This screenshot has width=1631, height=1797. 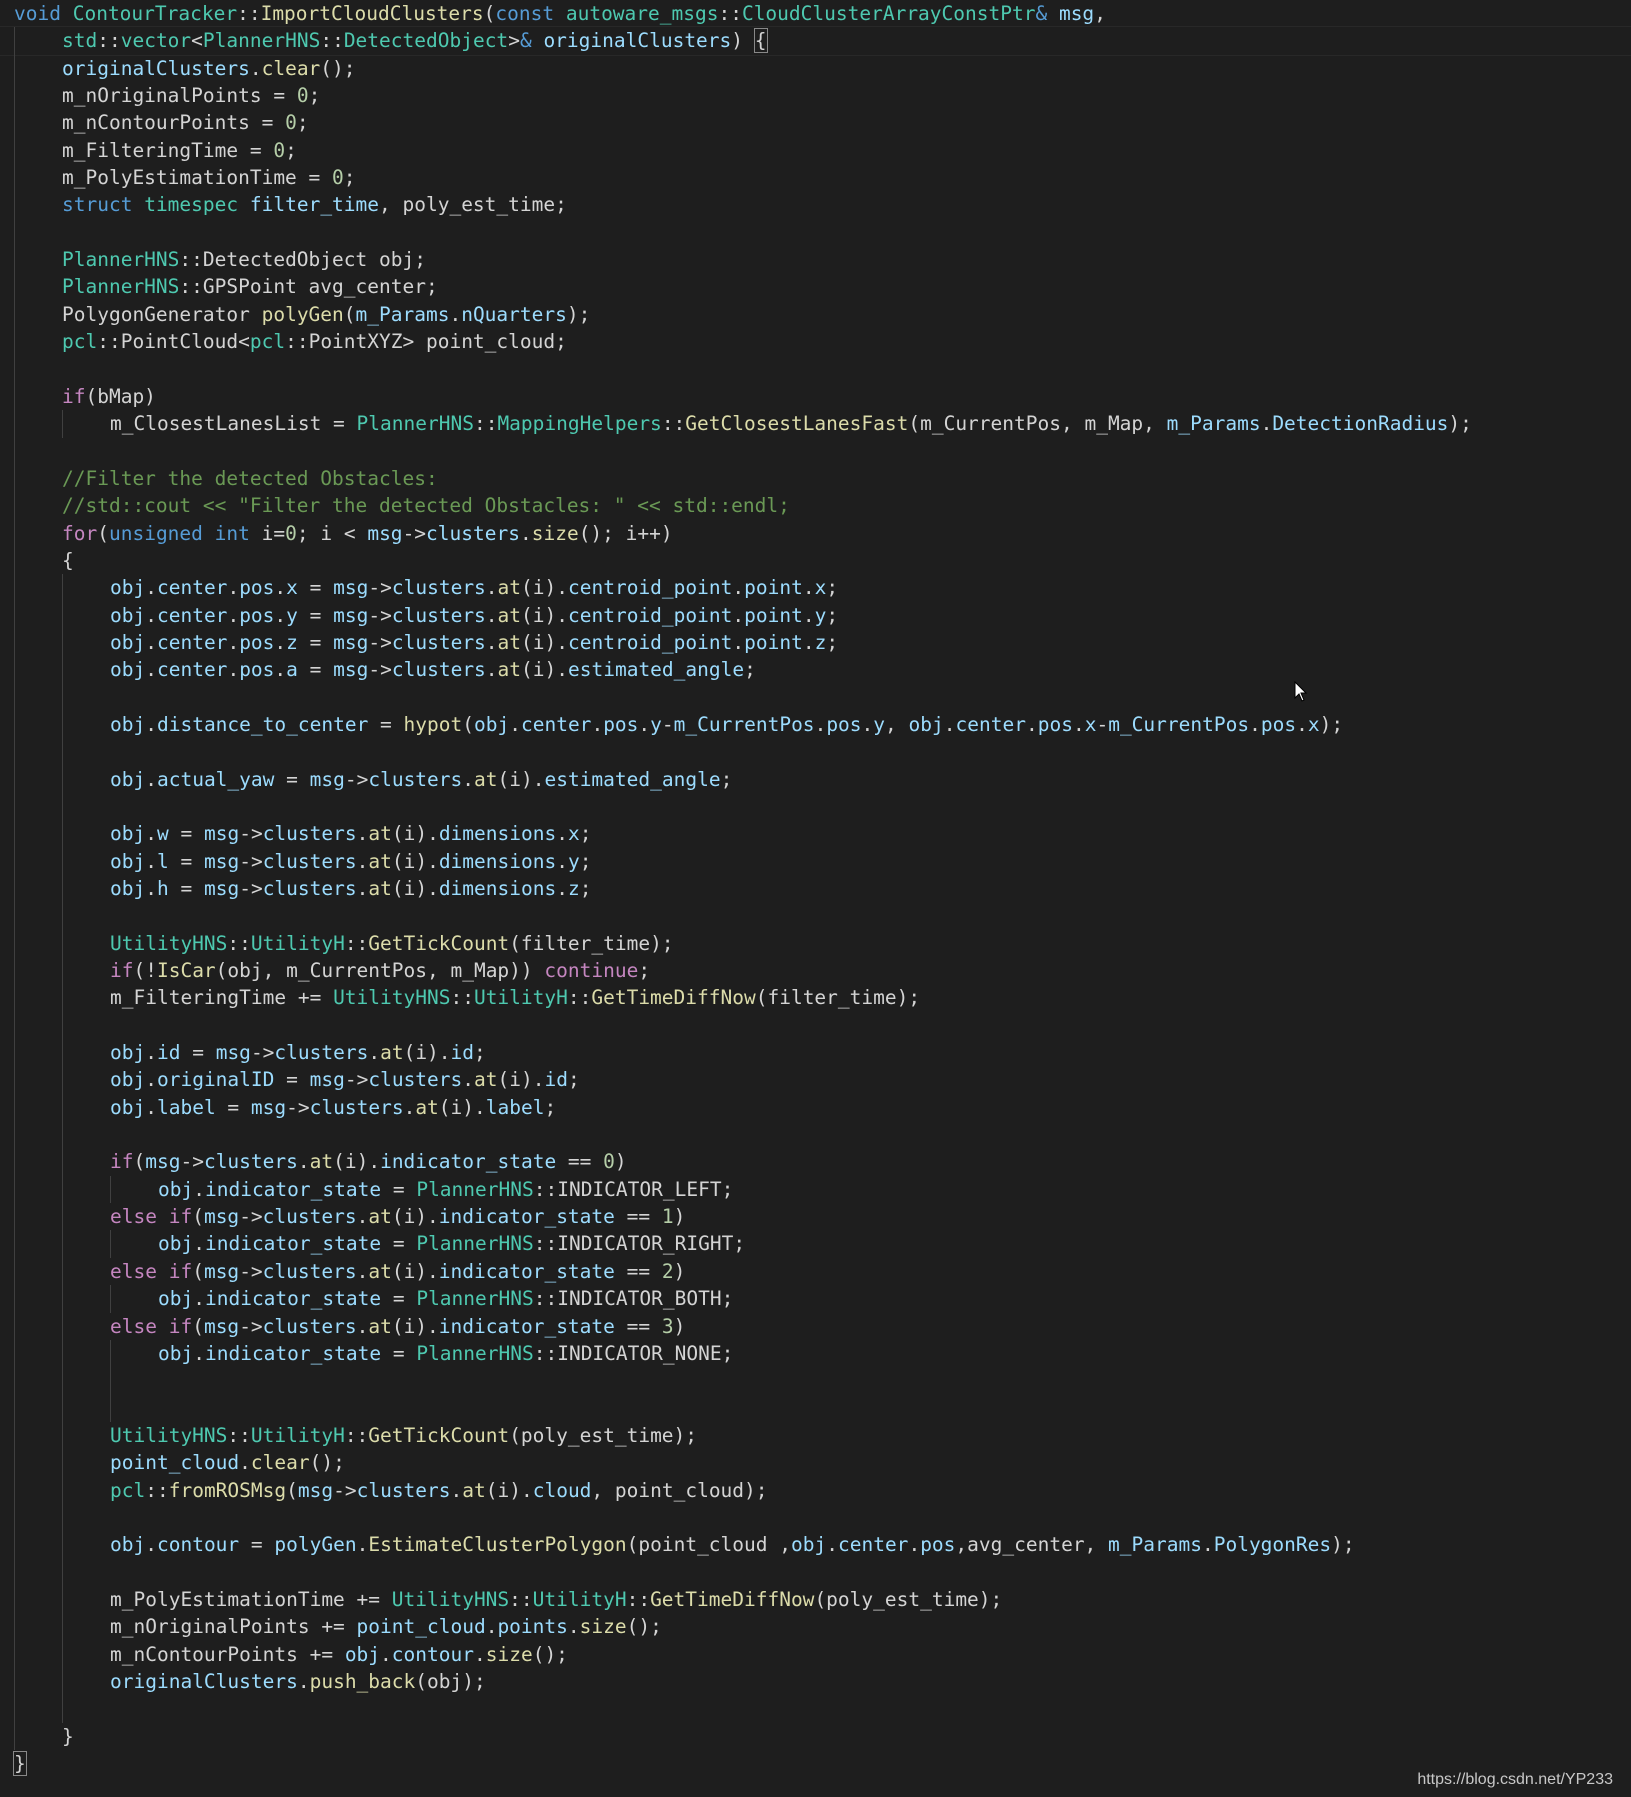 What do you see at coordinates (815, 287) in the screenshot?
I see `code-line: PlannerHNS::GPSPoint avg_center;` at bounding box center [815, 287].